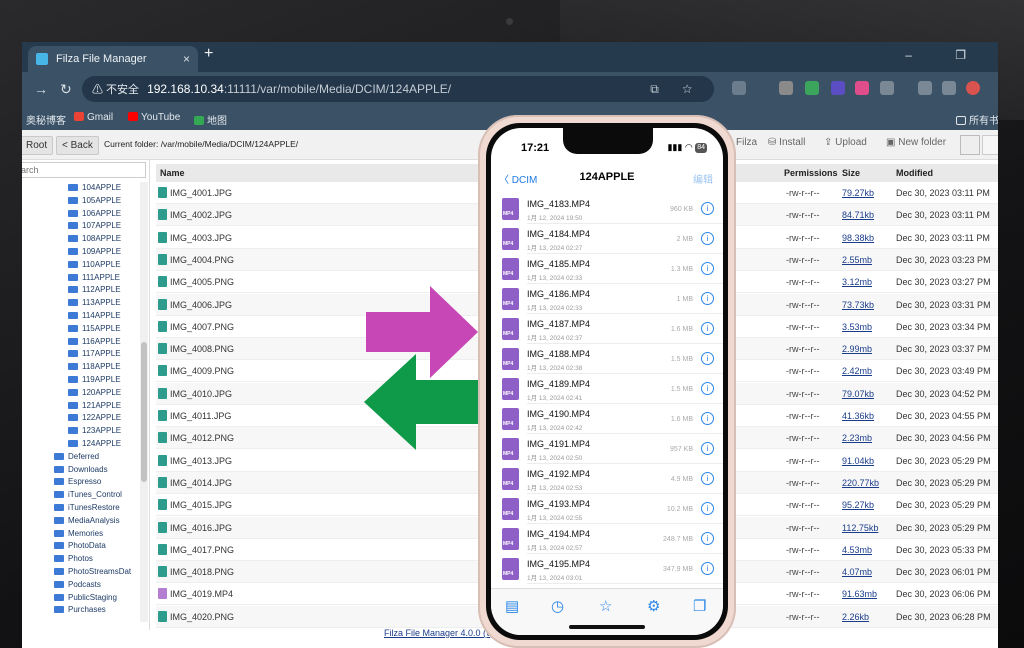  I want to click on settings-tab-icon: ⚙, so click(653, 606).